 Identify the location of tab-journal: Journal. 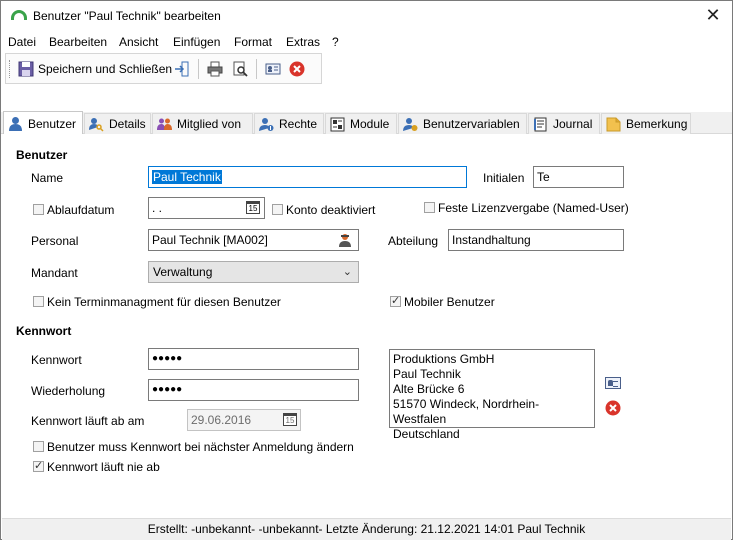
(564, 123).